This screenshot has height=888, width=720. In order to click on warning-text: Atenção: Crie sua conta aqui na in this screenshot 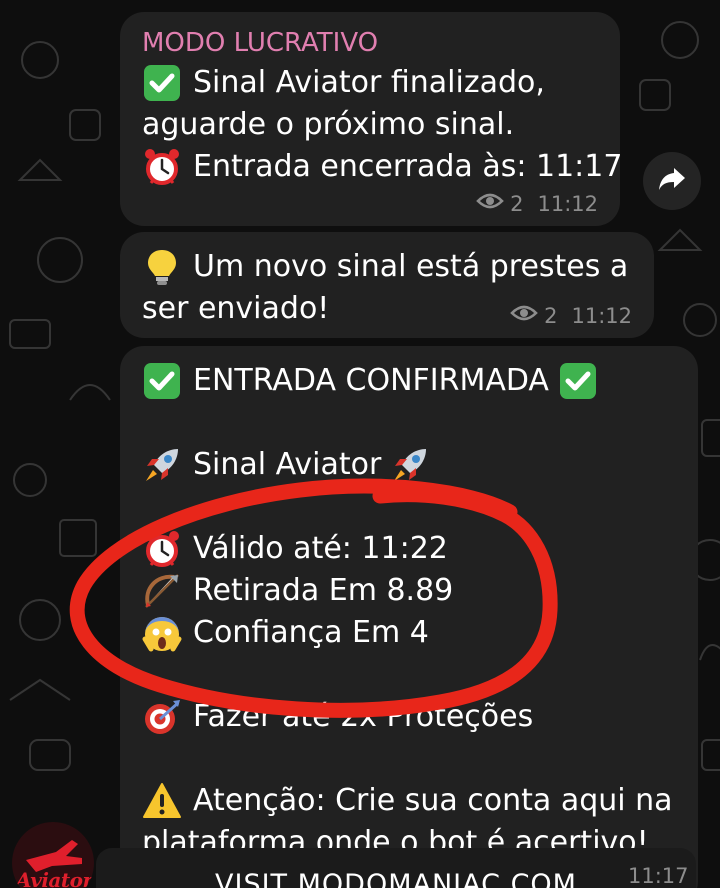, I will do `click(433, 800)`.